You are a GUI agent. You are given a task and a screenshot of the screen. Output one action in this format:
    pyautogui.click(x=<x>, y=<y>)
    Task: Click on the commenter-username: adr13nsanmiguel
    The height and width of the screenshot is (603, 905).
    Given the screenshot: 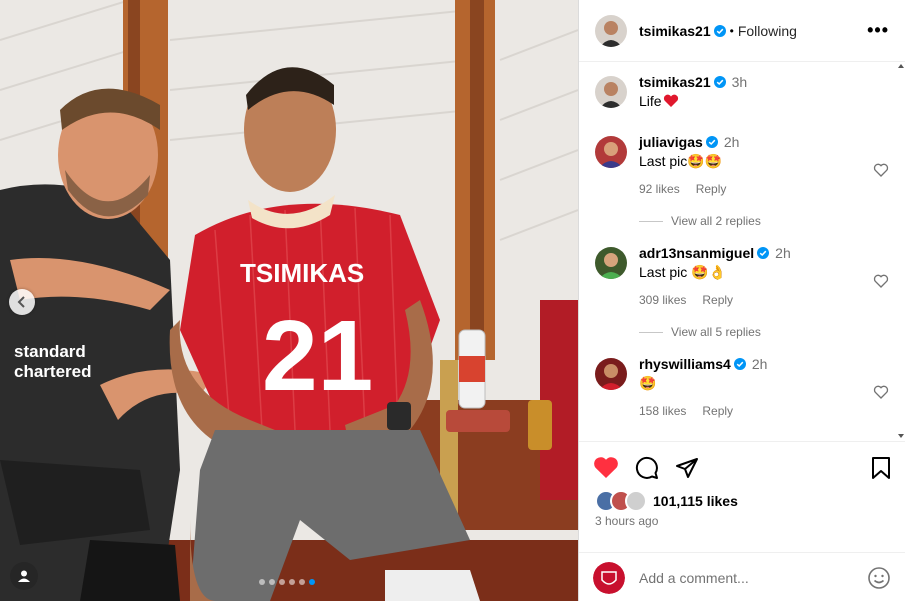 What is the action you would take?
    pyautogui.click(x=696, y=253)
    